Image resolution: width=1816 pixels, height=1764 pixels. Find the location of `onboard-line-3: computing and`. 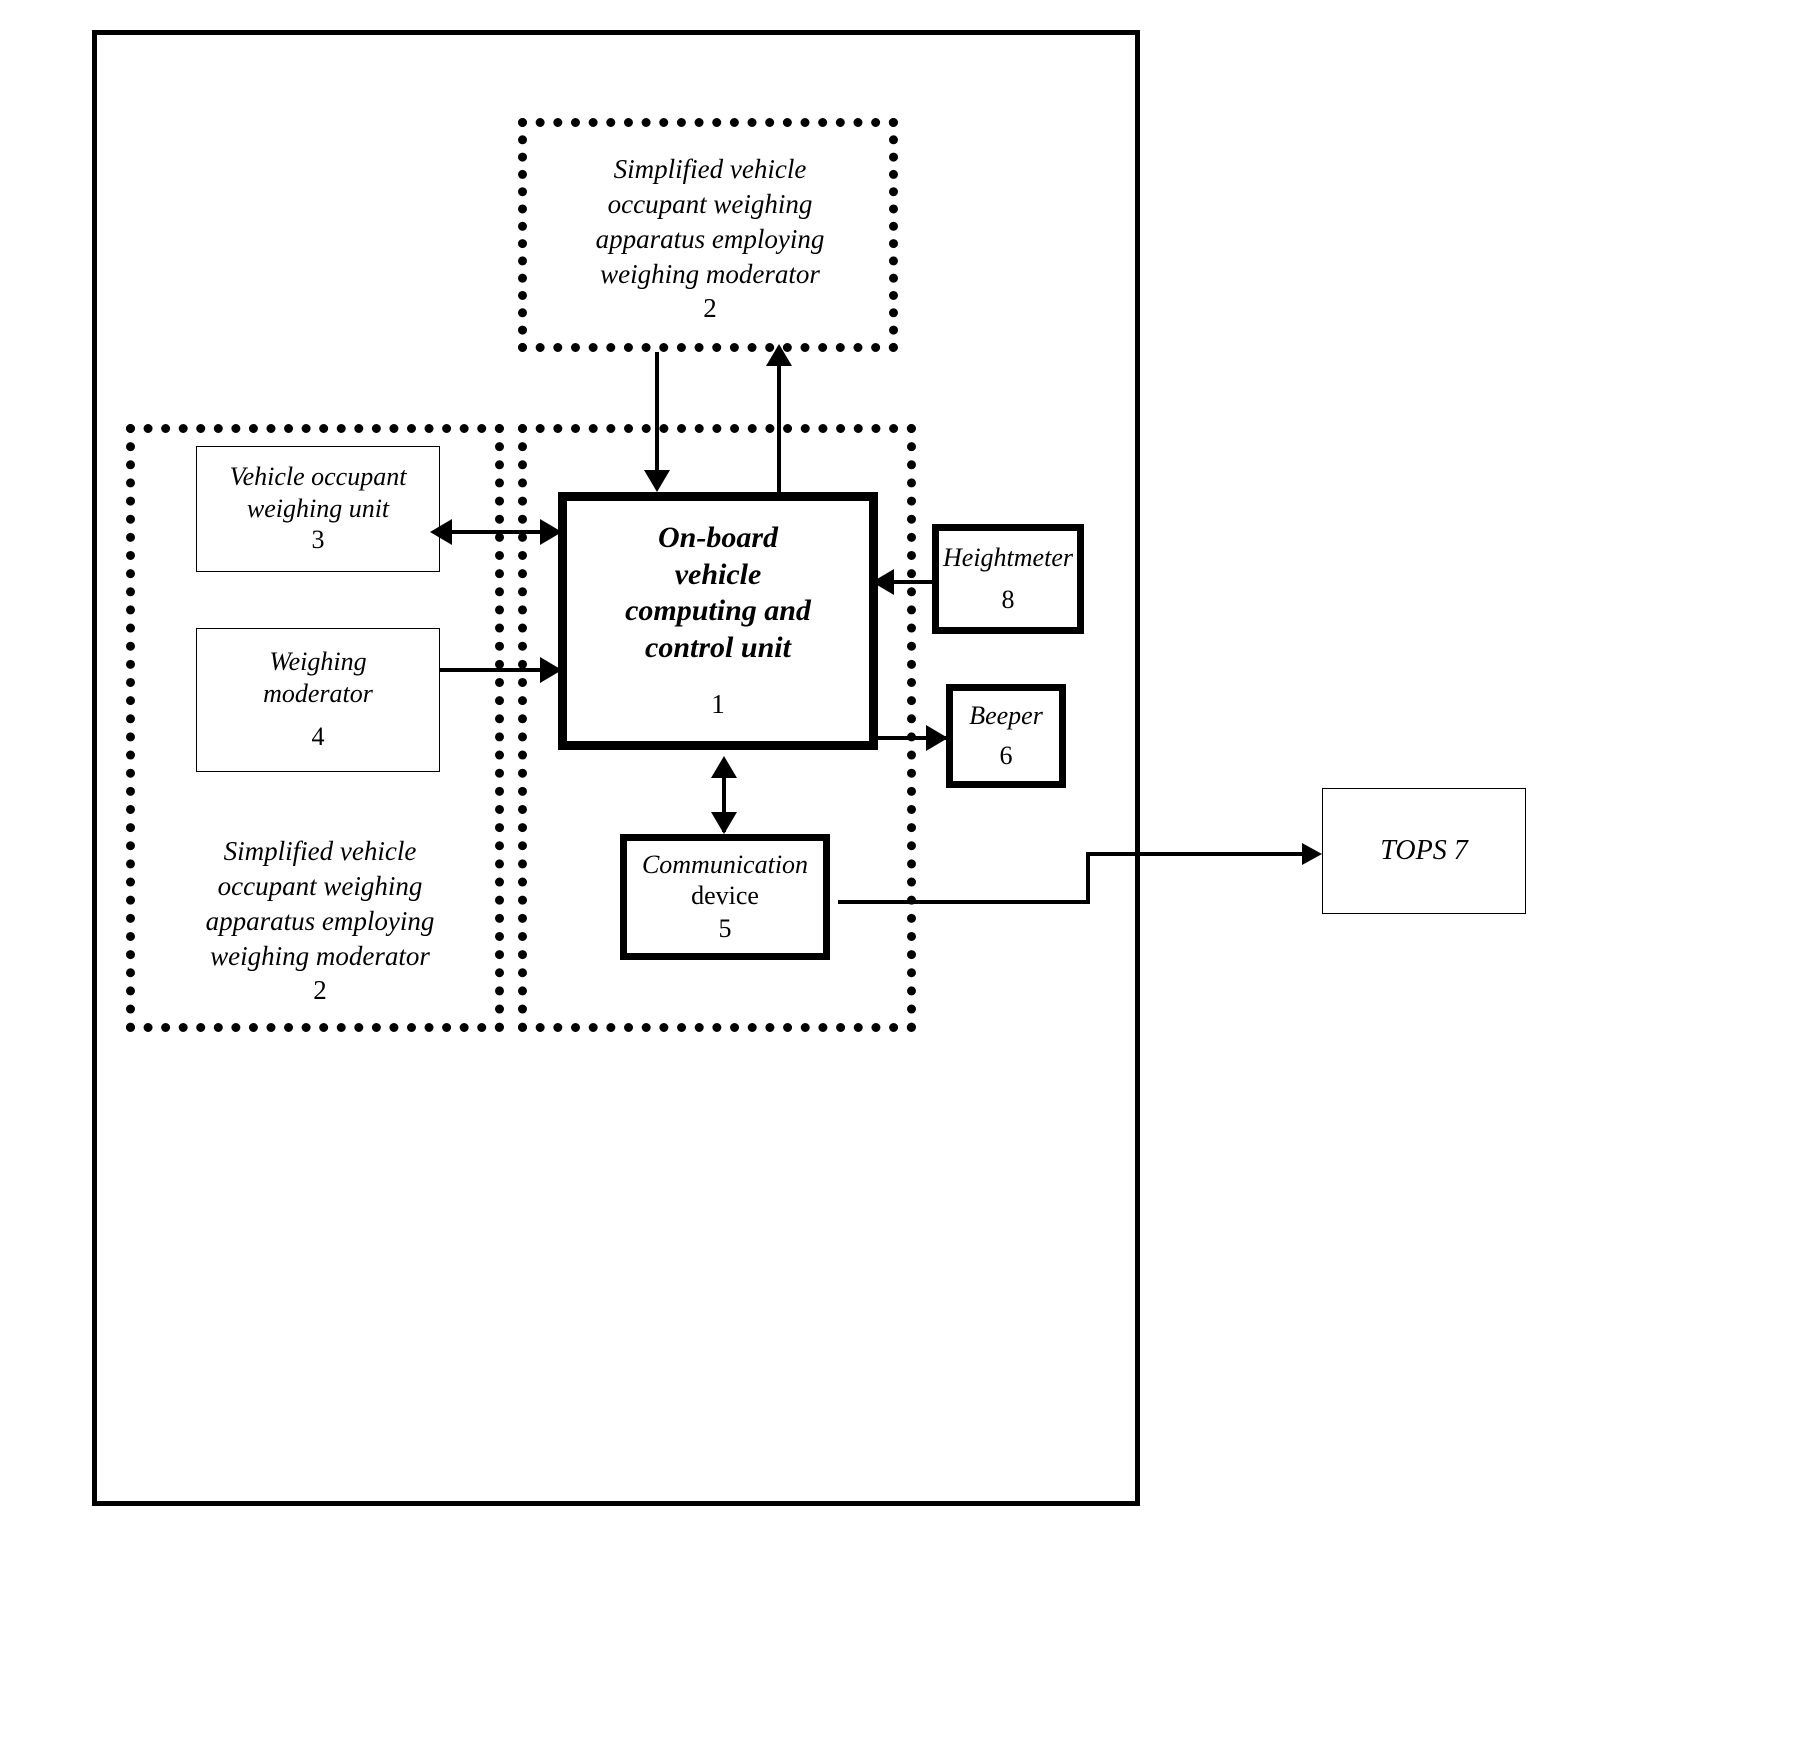

onboard-line-3: computing and is located at coordinates (718, 611).